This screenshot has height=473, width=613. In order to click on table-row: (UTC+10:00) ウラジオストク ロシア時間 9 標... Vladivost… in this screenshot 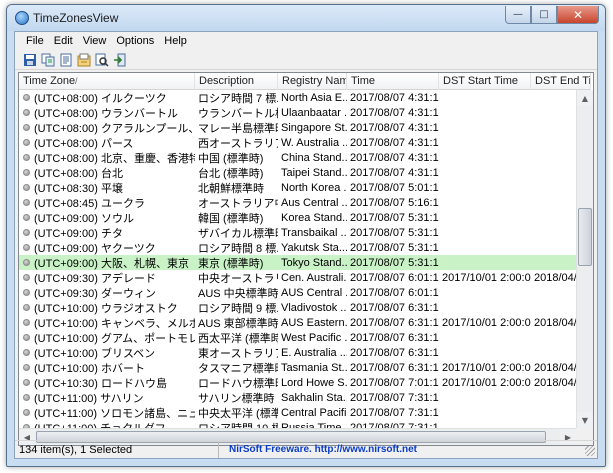, I will do `click(305, 307)`.